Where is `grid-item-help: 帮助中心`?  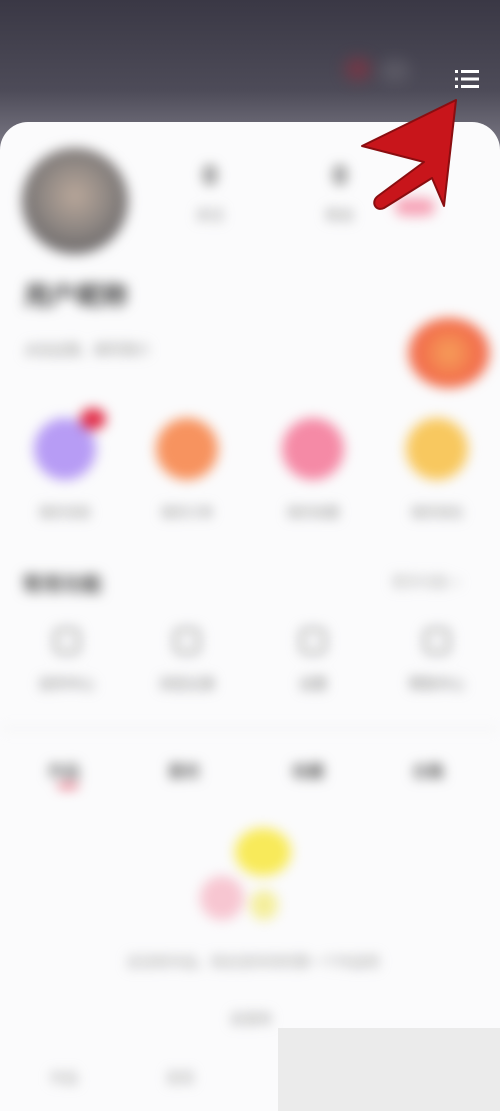 grid-item-help: 帮助中心 is located at coordinates (437, 661).